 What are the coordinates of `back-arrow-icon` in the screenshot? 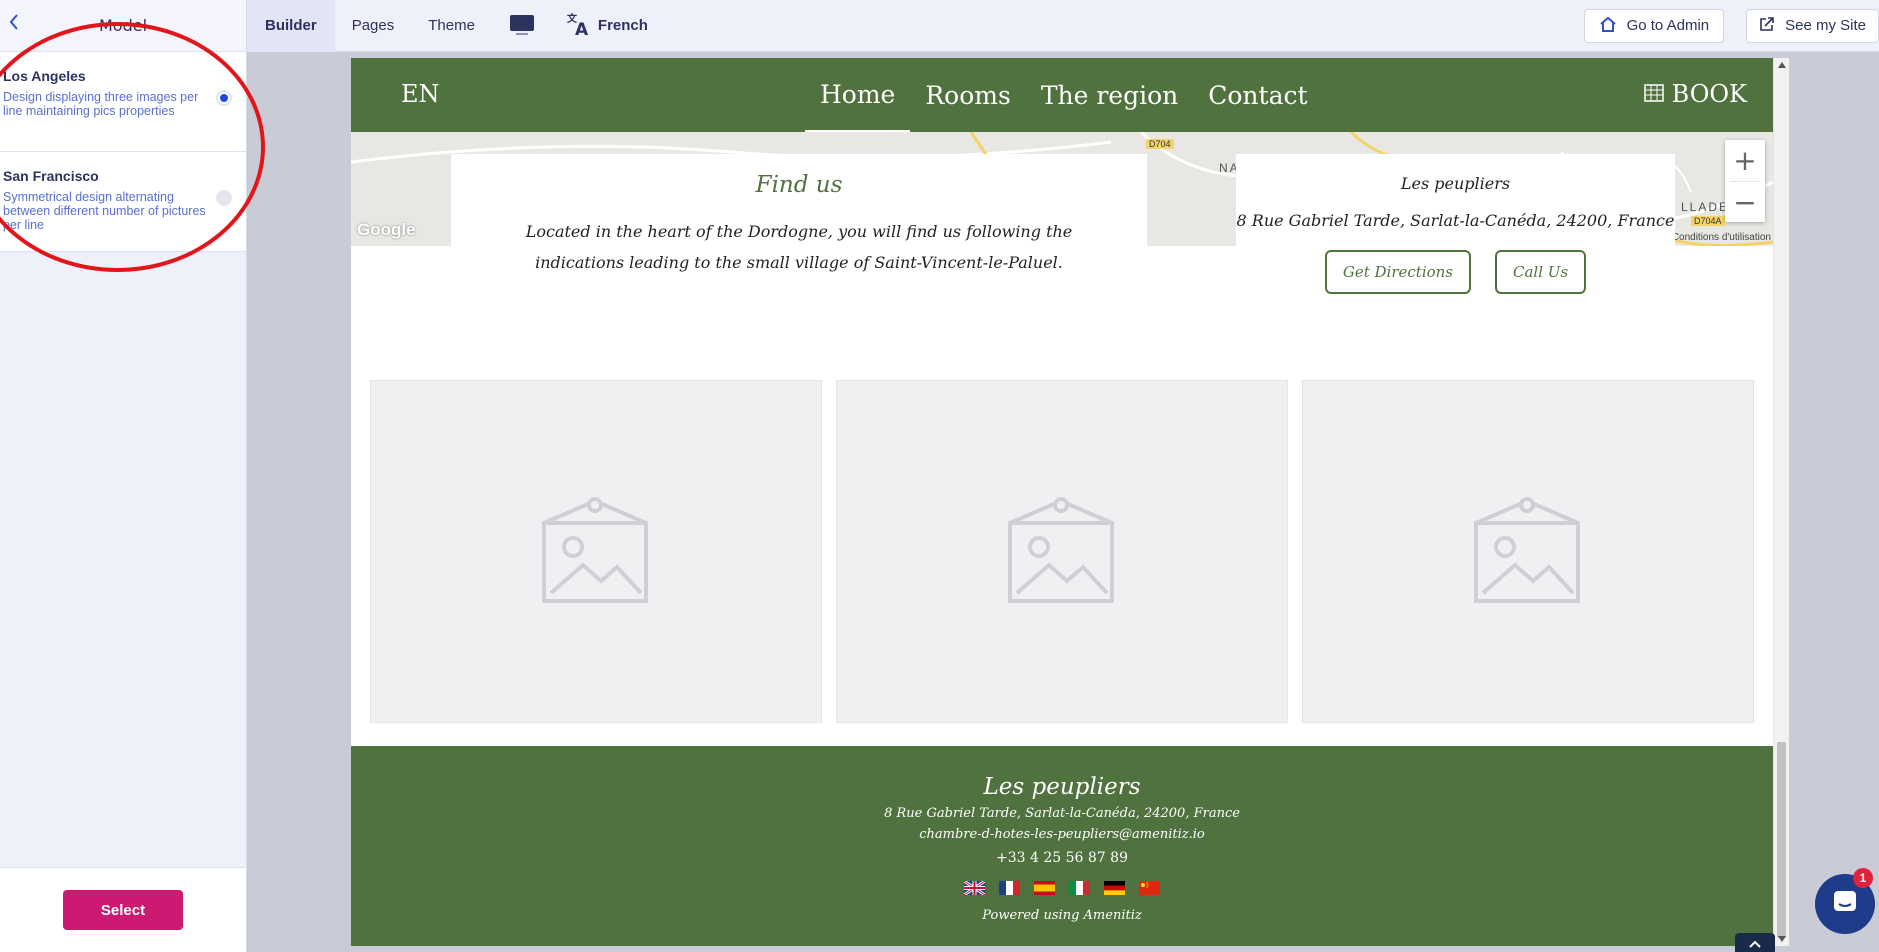 It's located at (14, 22).